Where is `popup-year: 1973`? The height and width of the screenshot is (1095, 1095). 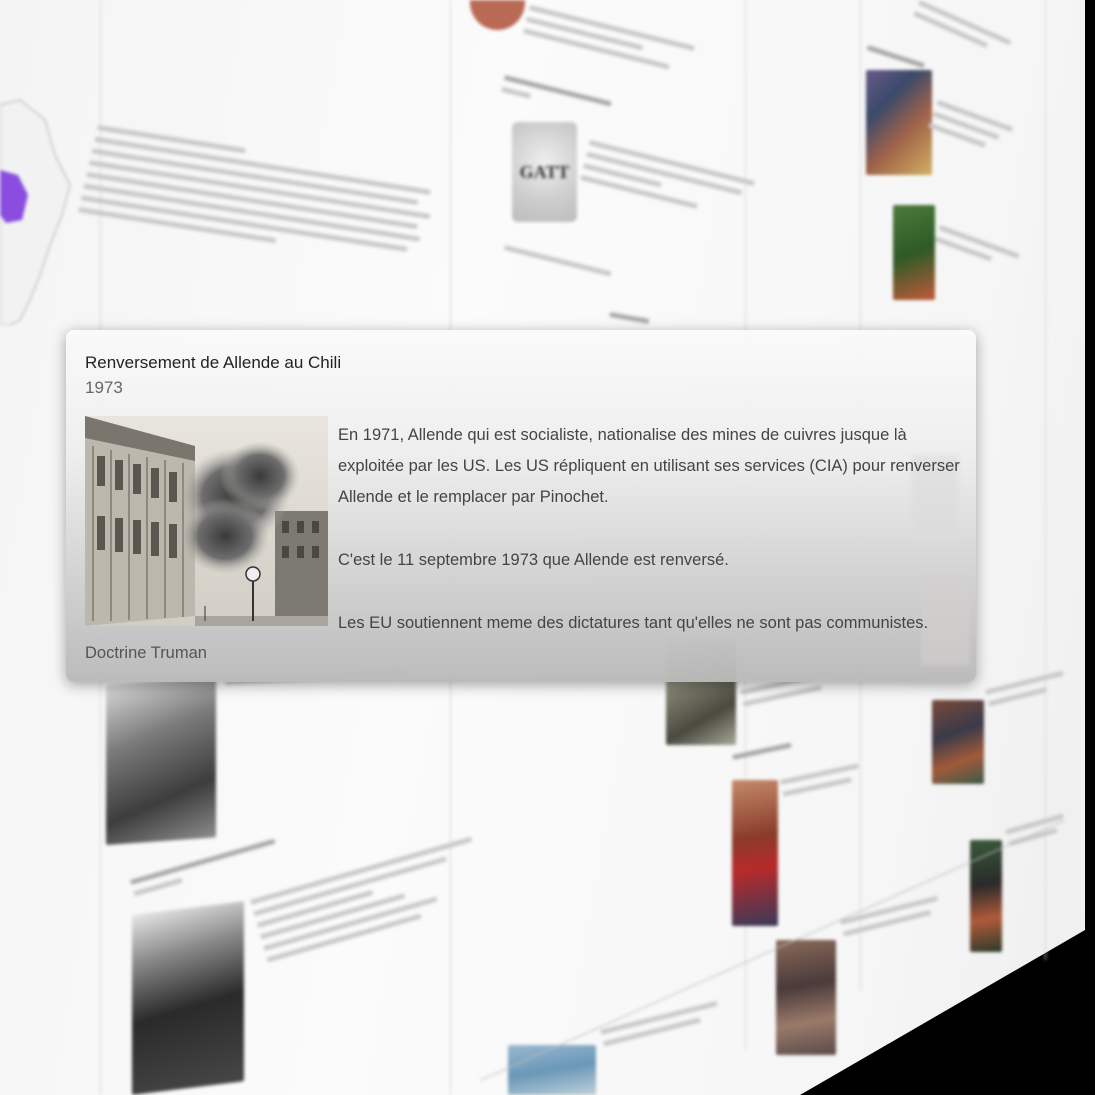 popup-year: 1973 is located at coordinates (104, 387).